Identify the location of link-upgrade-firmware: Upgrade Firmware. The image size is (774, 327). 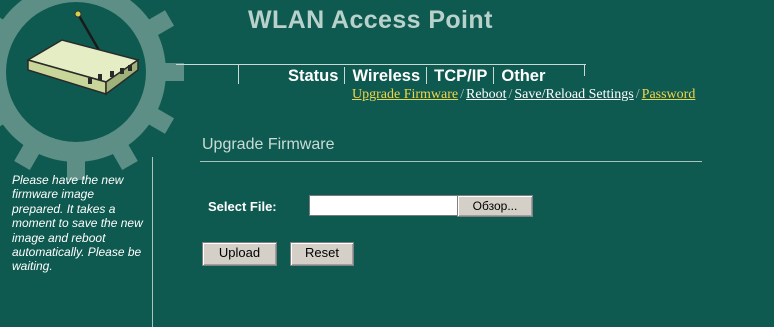
(405, 94).